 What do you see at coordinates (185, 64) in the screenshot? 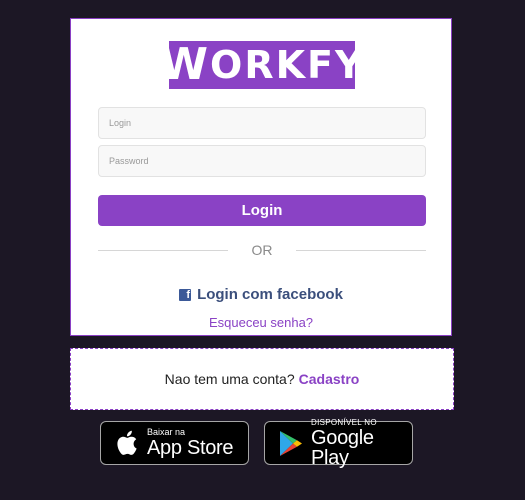
I see `logo-initial: W` at bounding box center [185, 64].